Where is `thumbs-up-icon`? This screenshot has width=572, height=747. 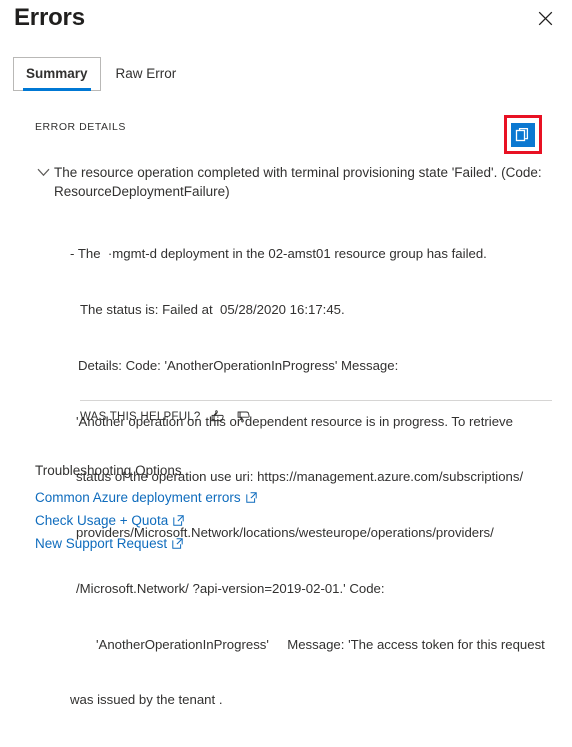
thumbs-up-icon is located at coordinates (218, 416).